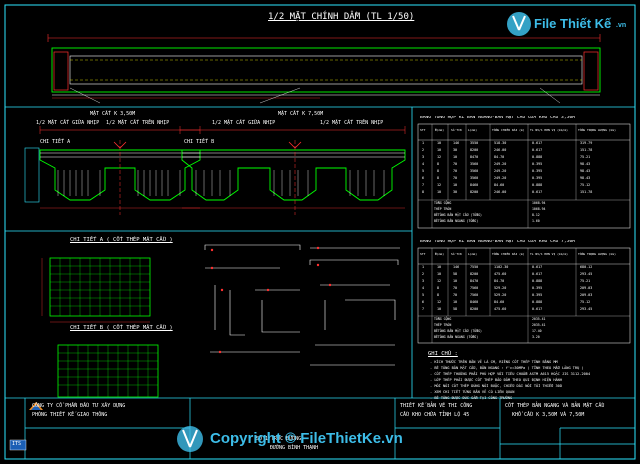 Image resolution: width=640 pixels, height=464 pixels. Describe the element at coordinates (474, 157) in the screenshot. I see `table1-cell: 8470` at that location.